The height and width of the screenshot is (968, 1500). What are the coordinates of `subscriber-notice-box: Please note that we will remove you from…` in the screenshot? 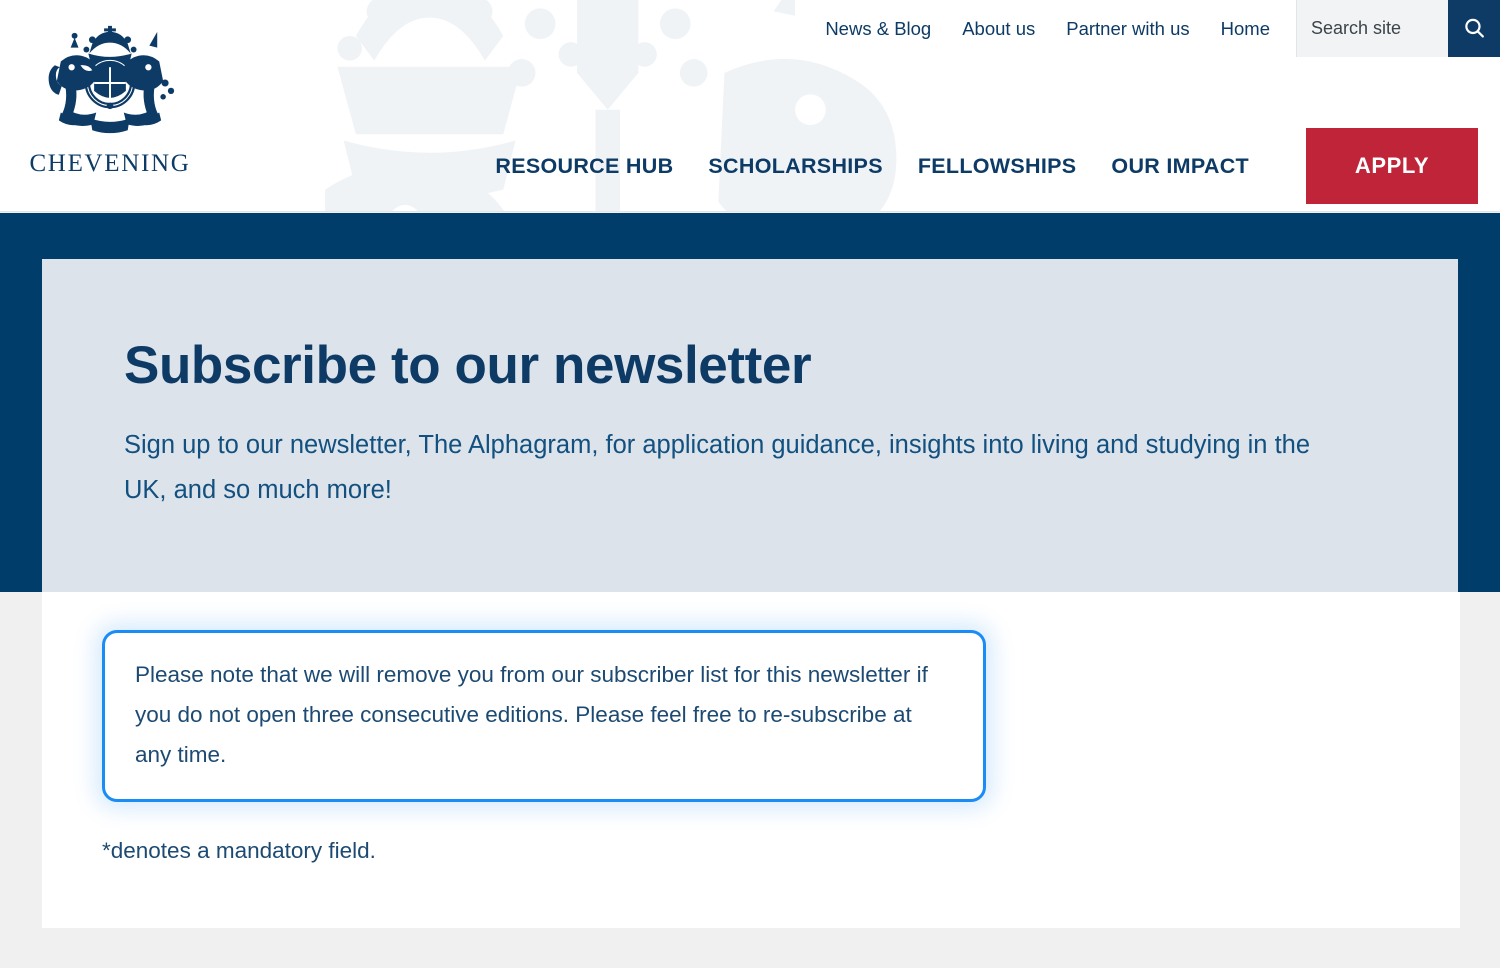 It's located at (544, 716).